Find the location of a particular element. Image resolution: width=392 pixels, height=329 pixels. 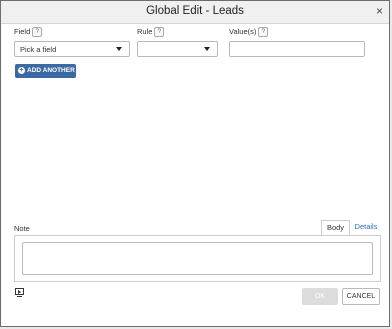

screen-play-icon is located at coordinates (19, 292).